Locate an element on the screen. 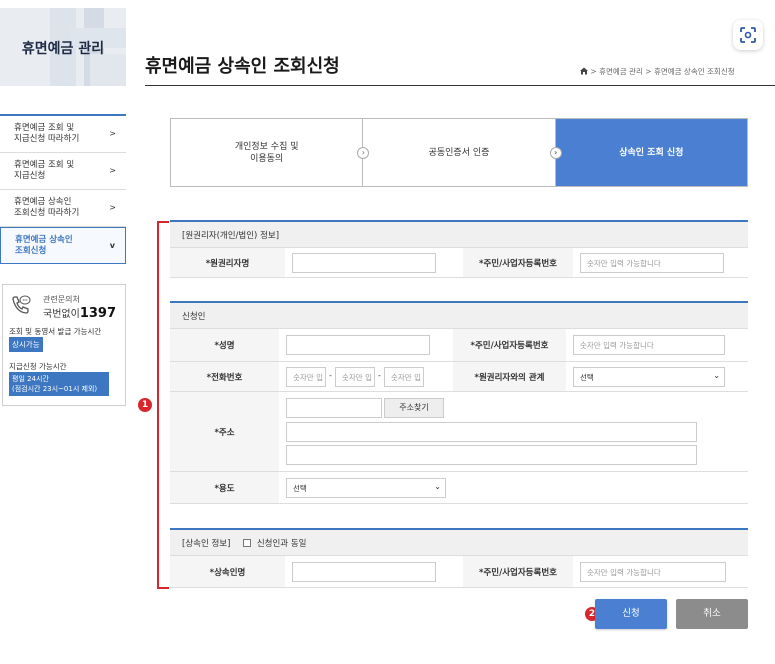  field-cell is located at coordinates (374, 571).